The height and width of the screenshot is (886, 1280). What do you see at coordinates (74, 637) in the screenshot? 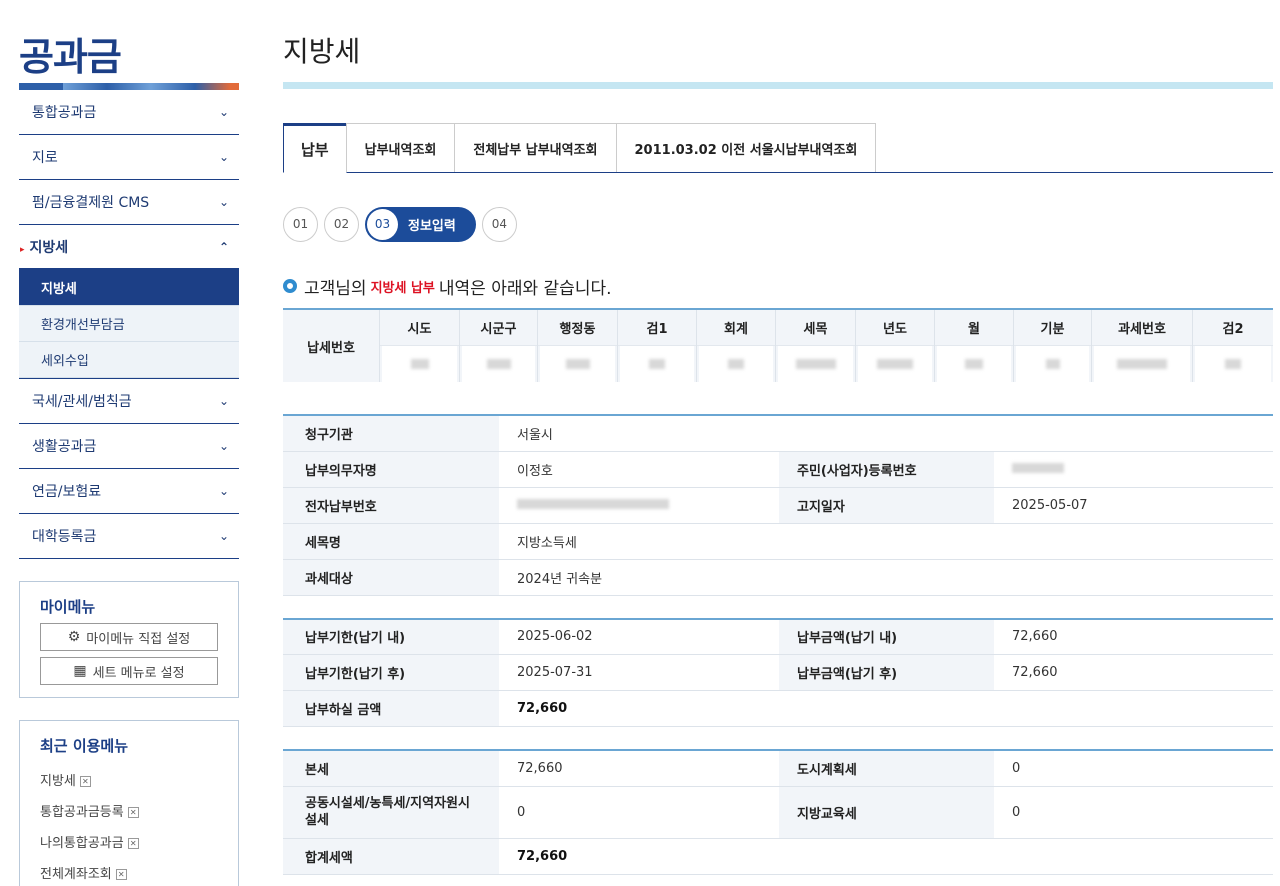
I see `gear-icon: ⚙` at bounding box center [74, 637].